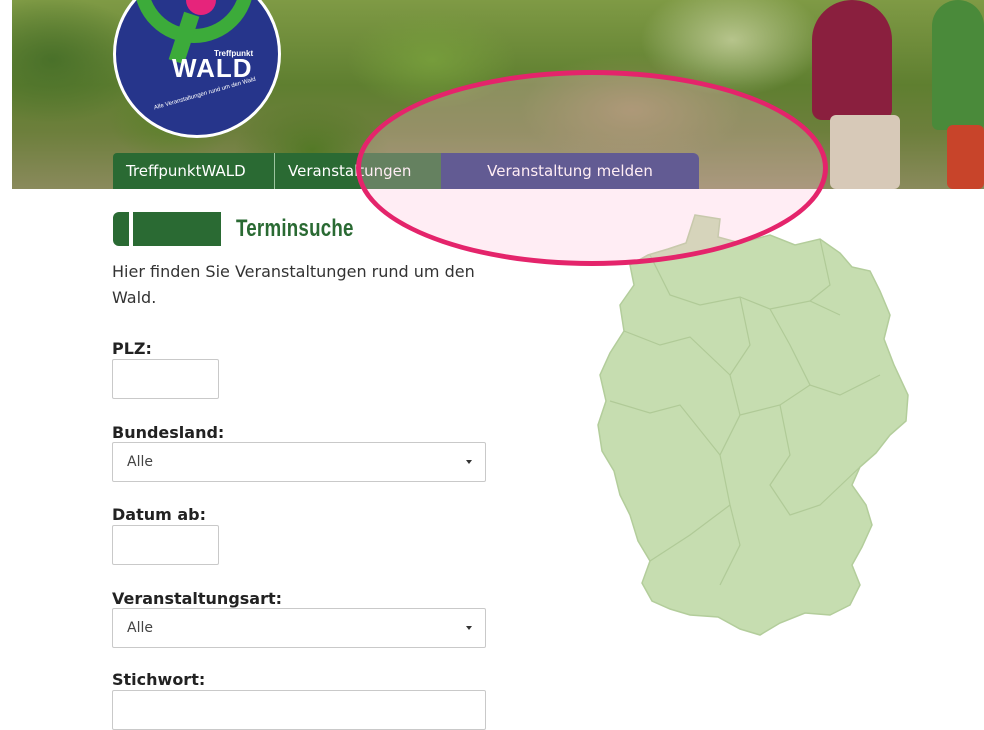 Image resolution: width=984 pixels, height=730 pixels. Describe the element at coordinates (299, 710) in the screenshot. I see `stichwort-input` at that location.